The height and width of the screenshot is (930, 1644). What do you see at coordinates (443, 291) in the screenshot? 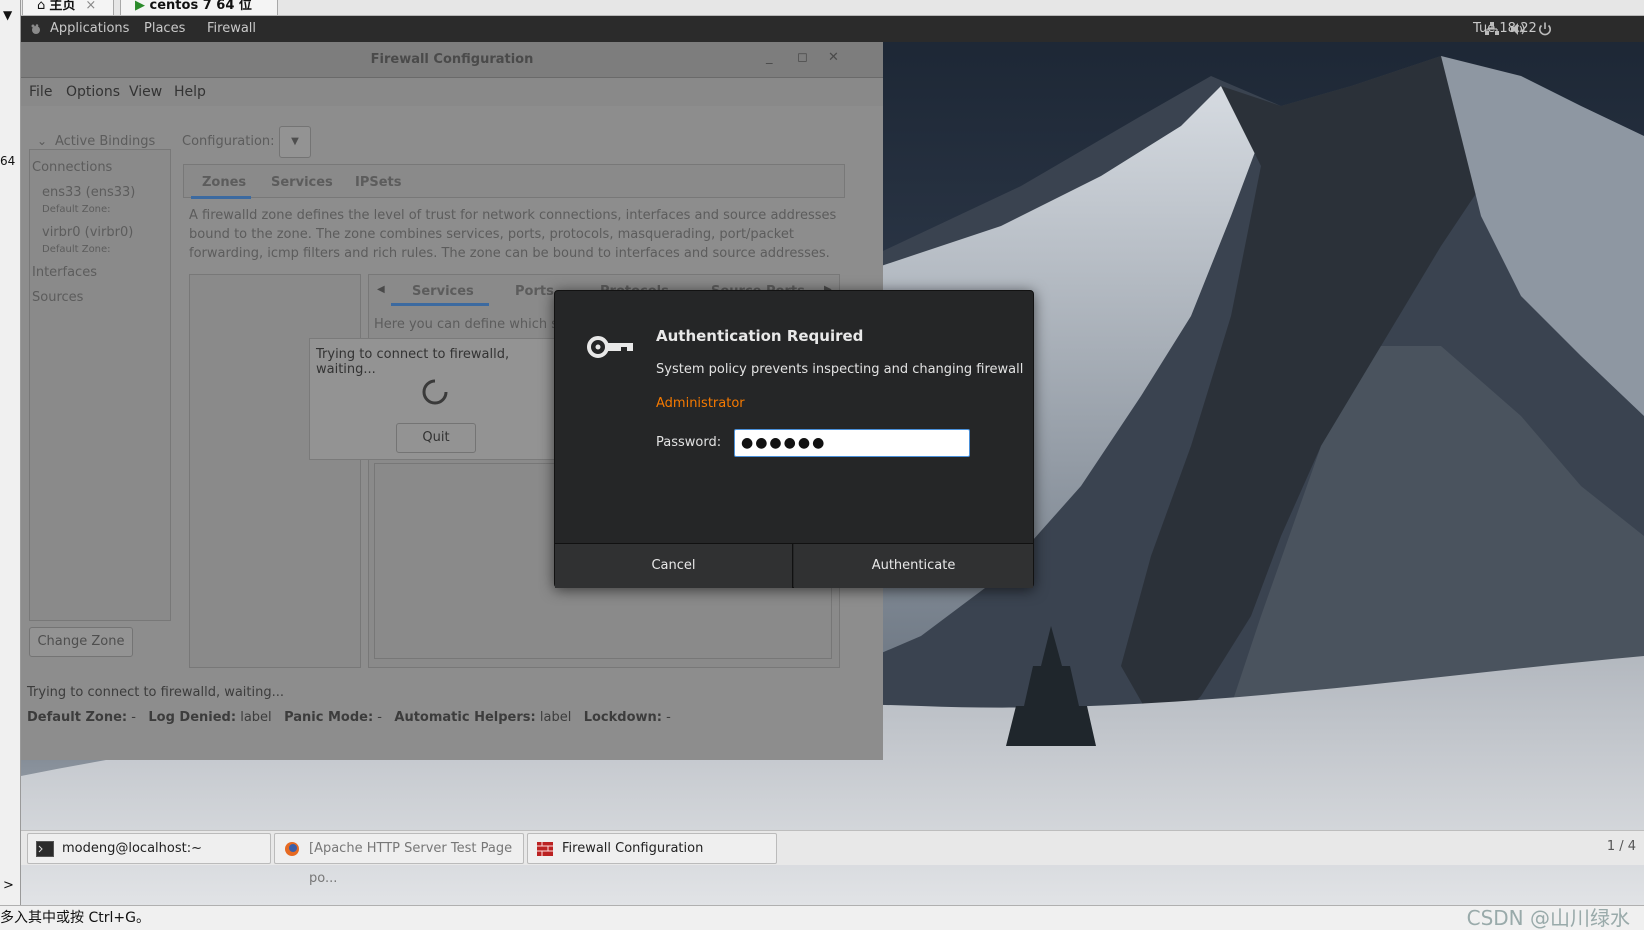
I see `subtab-services: Services` at bounding box center [443, 291].